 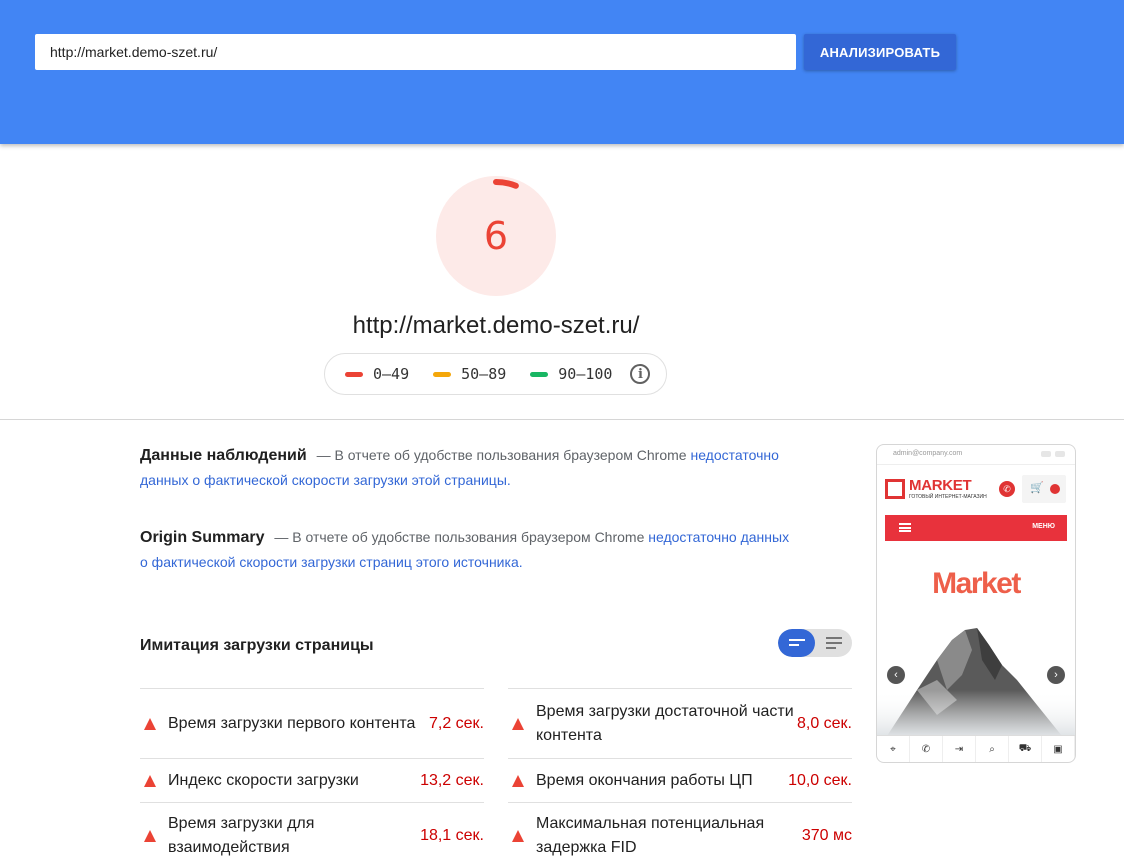 I want to click on field-data-title: Данные наблюдений, so click(x=223, y=455).